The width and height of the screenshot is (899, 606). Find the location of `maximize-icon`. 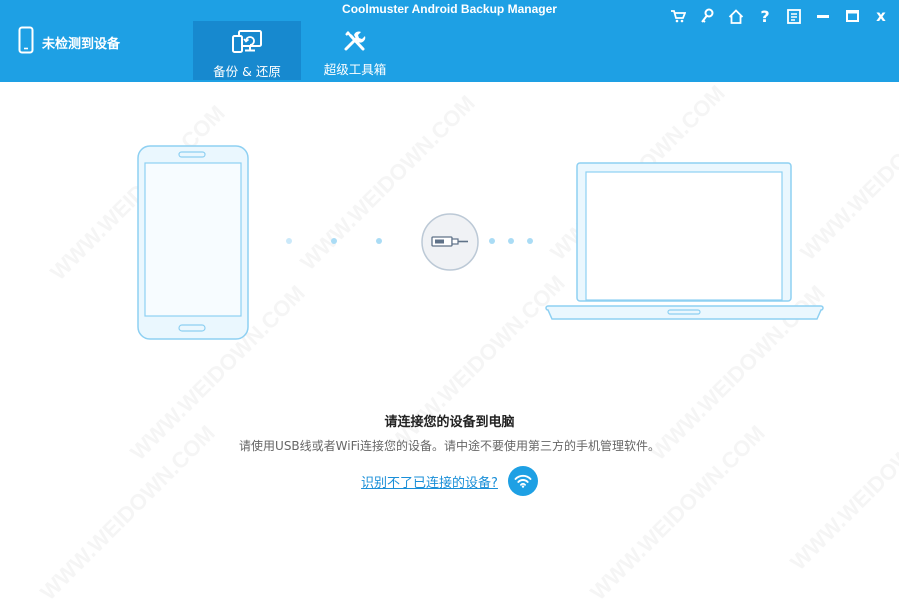

maximize-icon is located at coordinates (852, 16).